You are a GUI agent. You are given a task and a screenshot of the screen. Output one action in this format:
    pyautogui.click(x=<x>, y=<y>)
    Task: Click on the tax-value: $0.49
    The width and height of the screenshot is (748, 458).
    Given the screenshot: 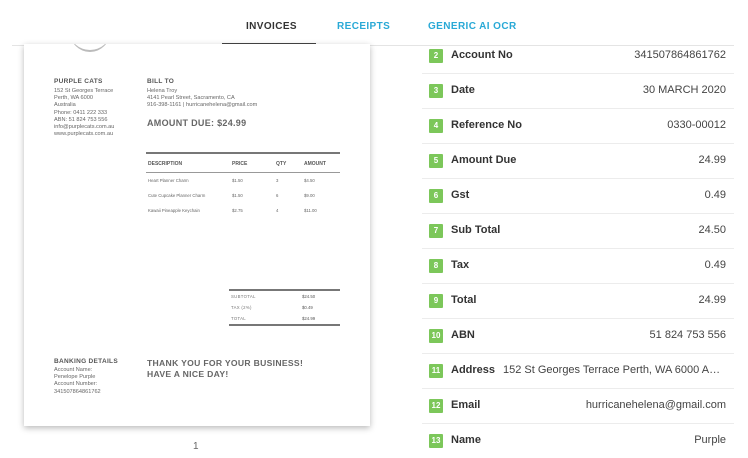 What is the action you would take?
    pyautogui.click(x=307, y=307)
    